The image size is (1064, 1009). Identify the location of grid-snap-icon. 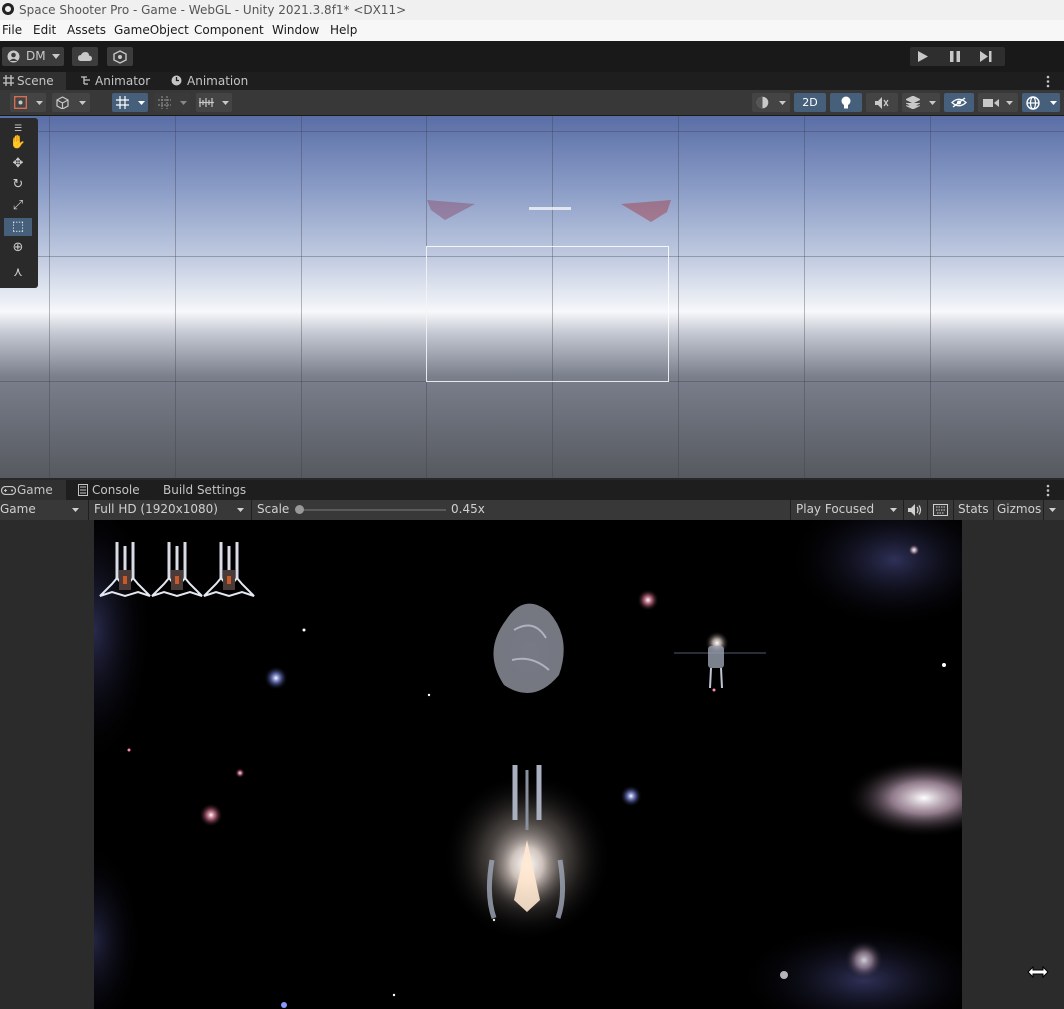
(122, 102).